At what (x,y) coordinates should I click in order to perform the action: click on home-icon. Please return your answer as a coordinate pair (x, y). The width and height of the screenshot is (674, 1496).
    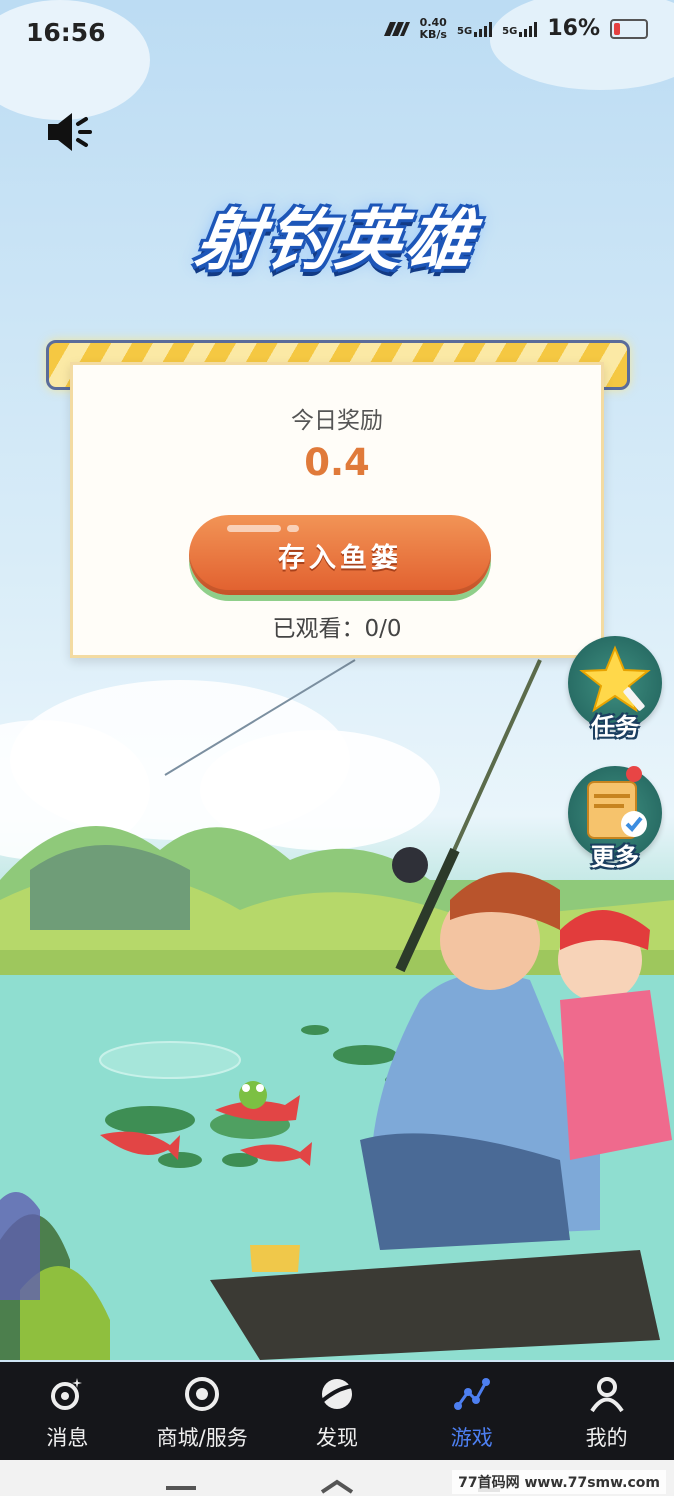
    Looking at the image, I should click on (337, 1486).